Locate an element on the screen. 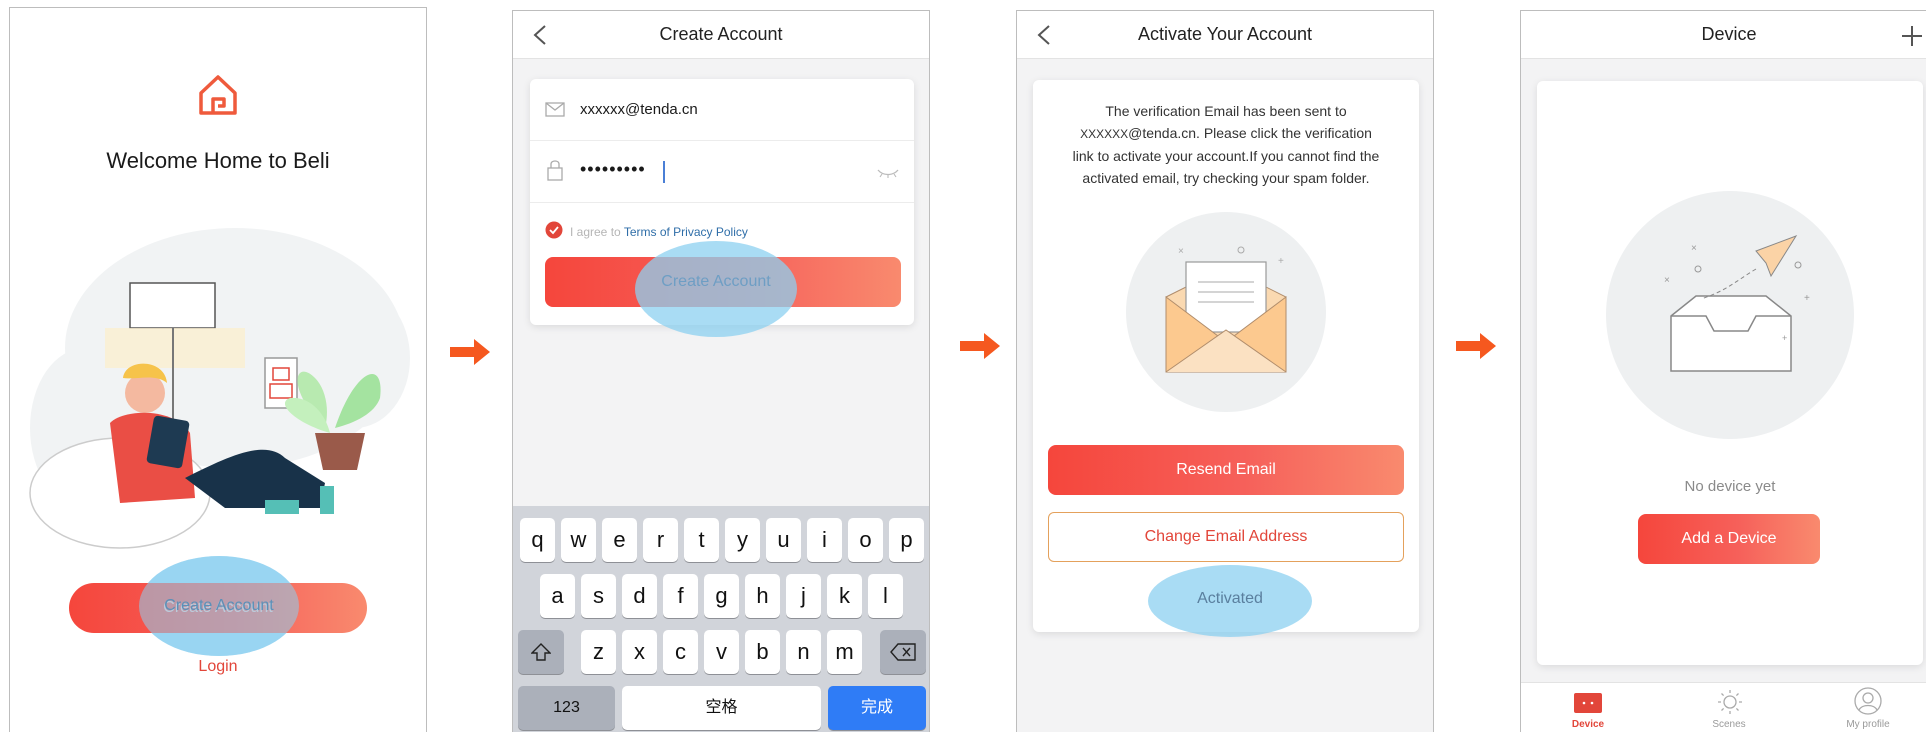  profile-icon is located at coordinates (1868, 701).